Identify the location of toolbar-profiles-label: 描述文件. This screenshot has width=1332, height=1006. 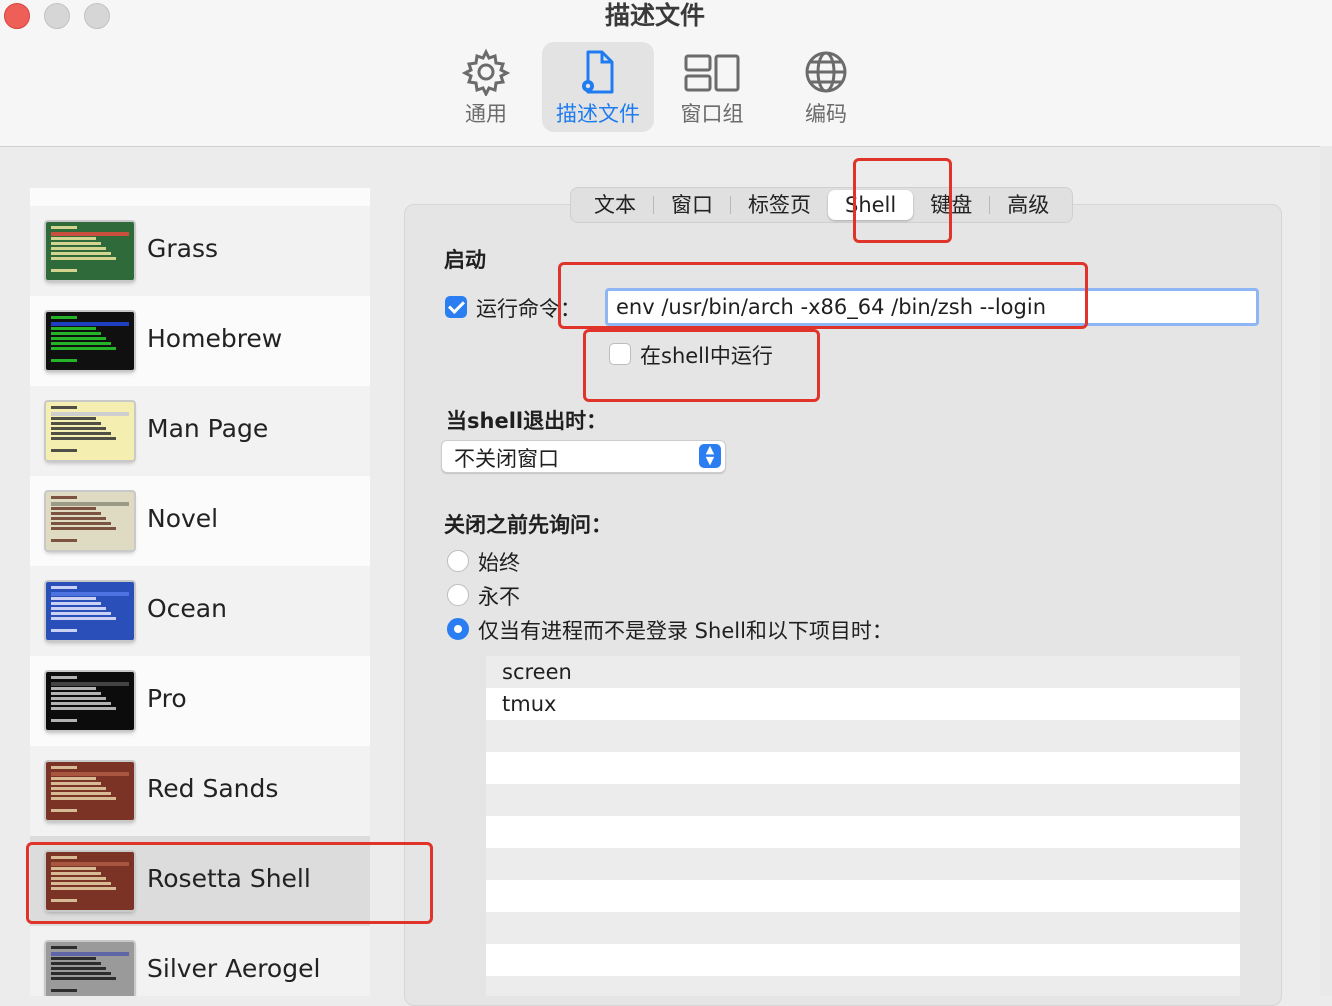
(598, 114).